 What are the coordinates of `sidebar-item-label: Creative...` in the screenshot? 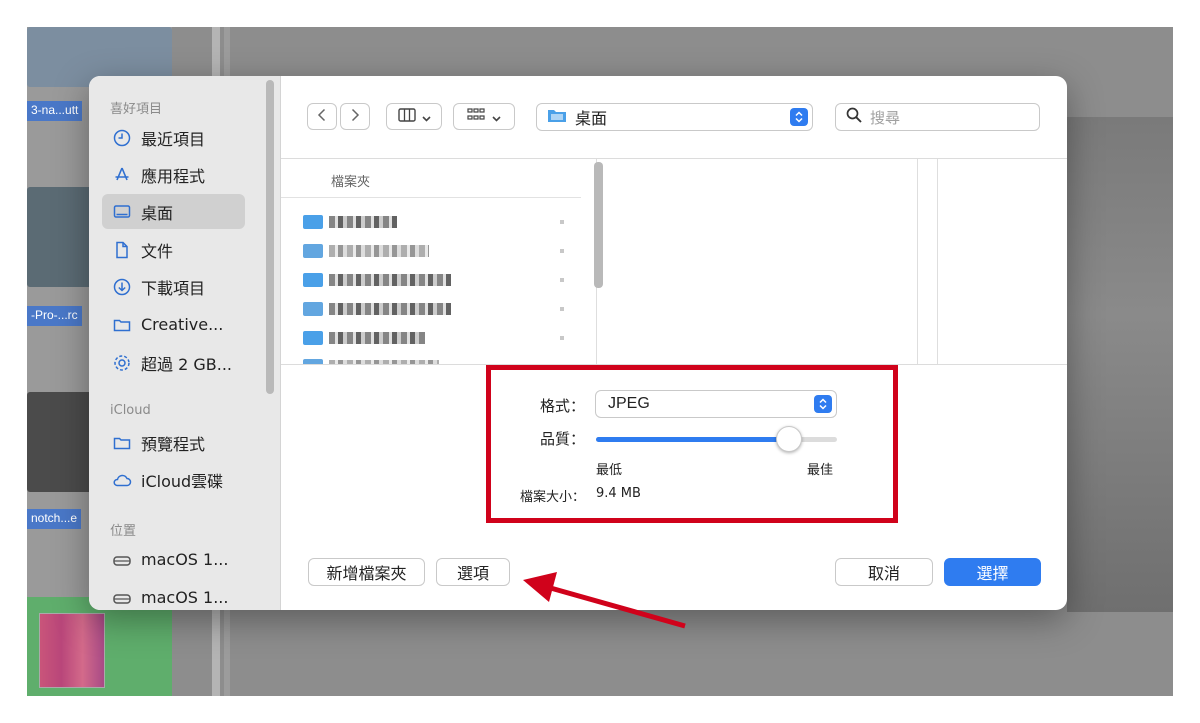 It's located at (182, 324).